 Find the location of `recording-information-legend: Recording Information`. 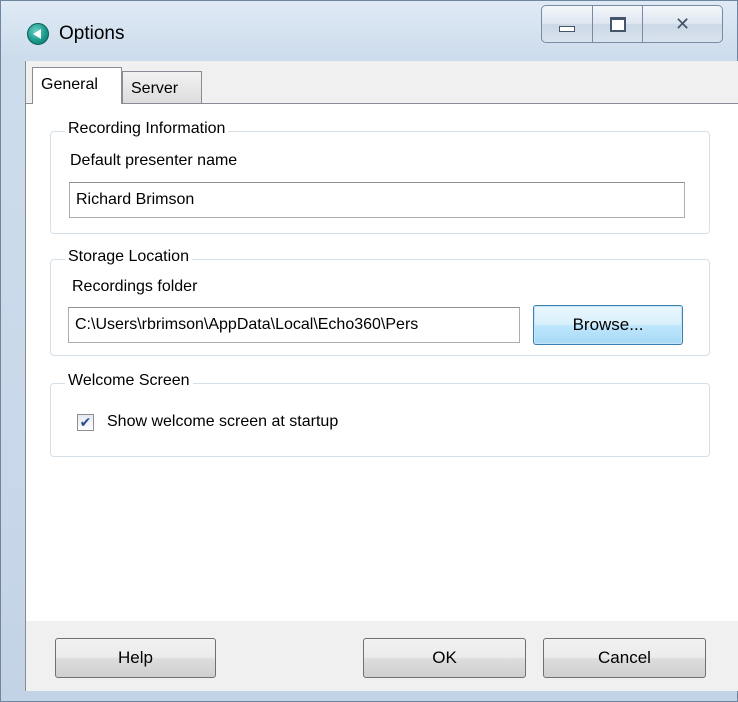

recording-information-legend: Recording Information is located at coordinates (147, 129).